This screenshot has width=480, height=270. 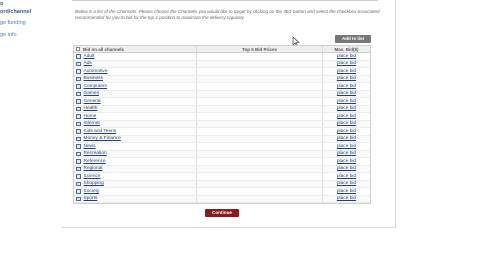 What do you see at coordinates (15, 12) in the screenshot?
I see `sidebar-link-1: ord/channel` at bounding box center [15, 12].